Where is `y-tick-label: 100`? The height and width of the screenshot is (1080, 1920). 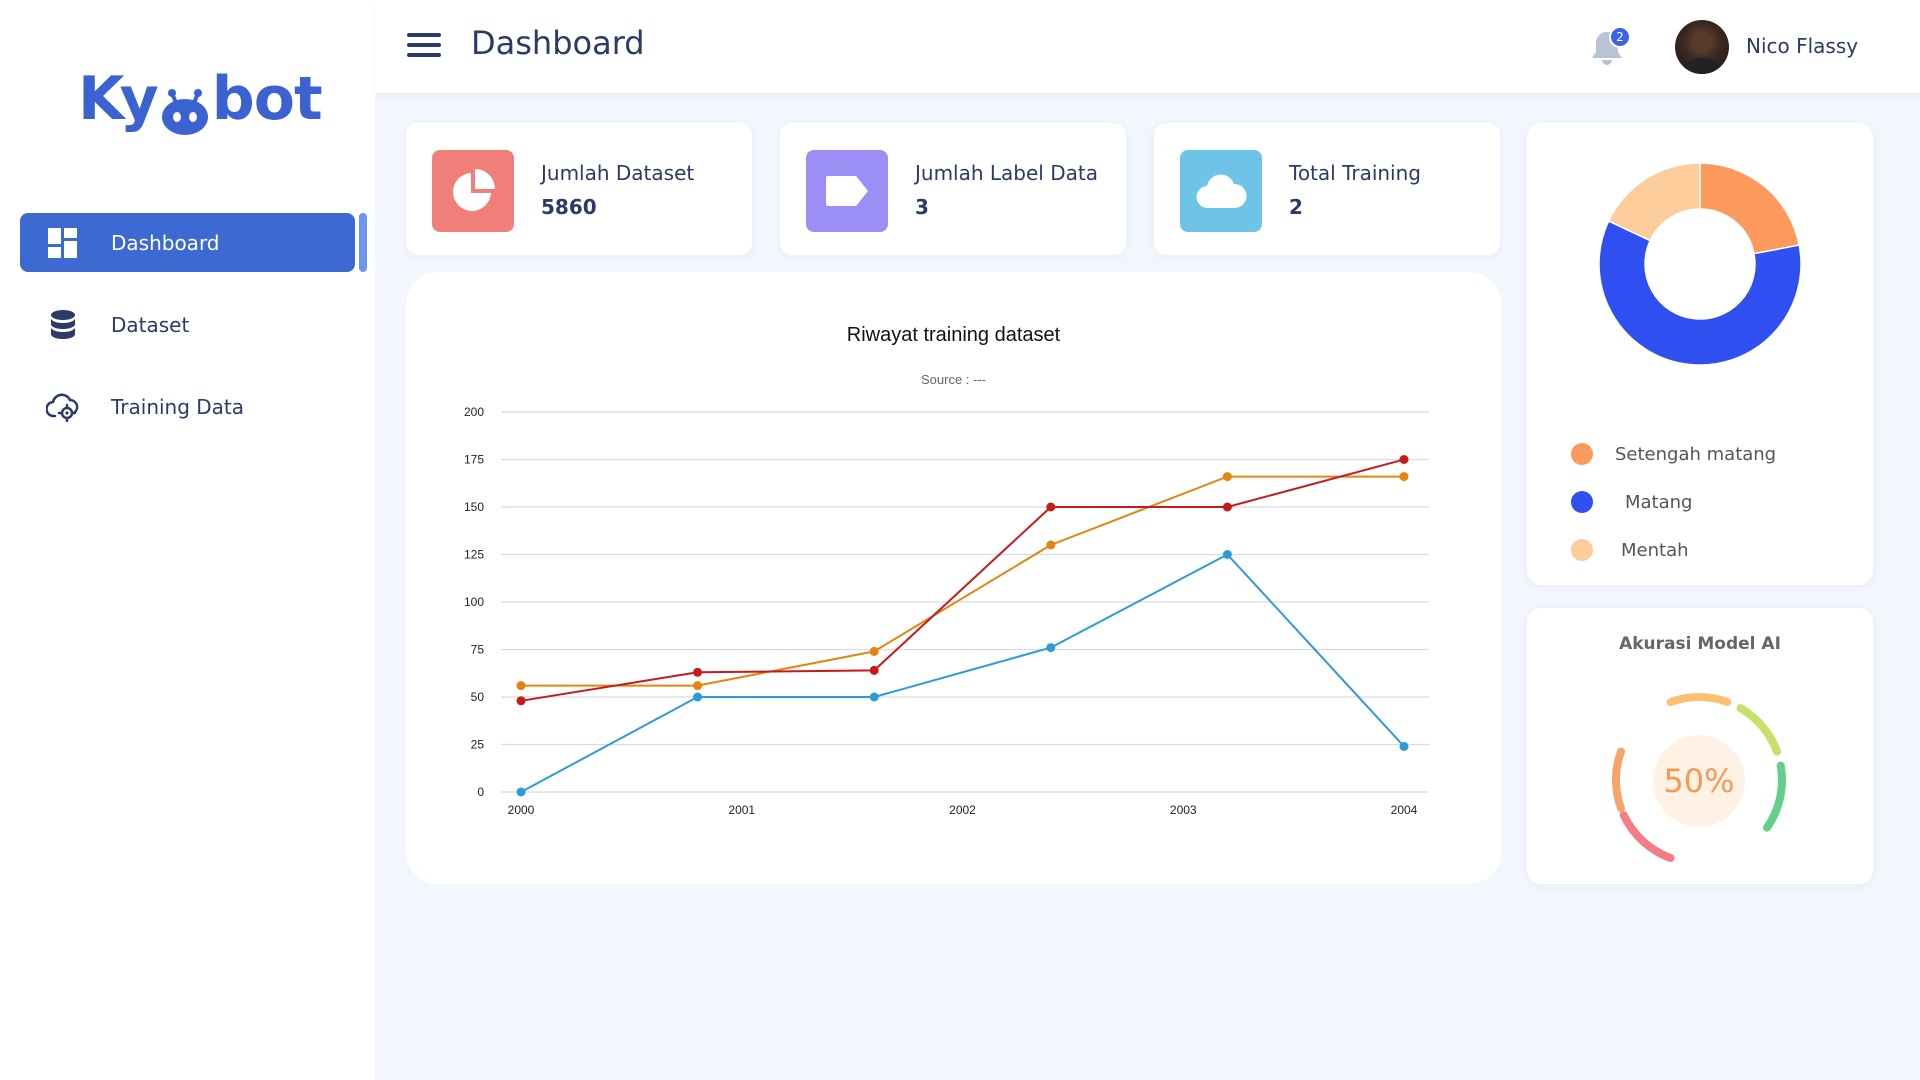
y-tick-label: 100 is located at coordinates (474, 602).